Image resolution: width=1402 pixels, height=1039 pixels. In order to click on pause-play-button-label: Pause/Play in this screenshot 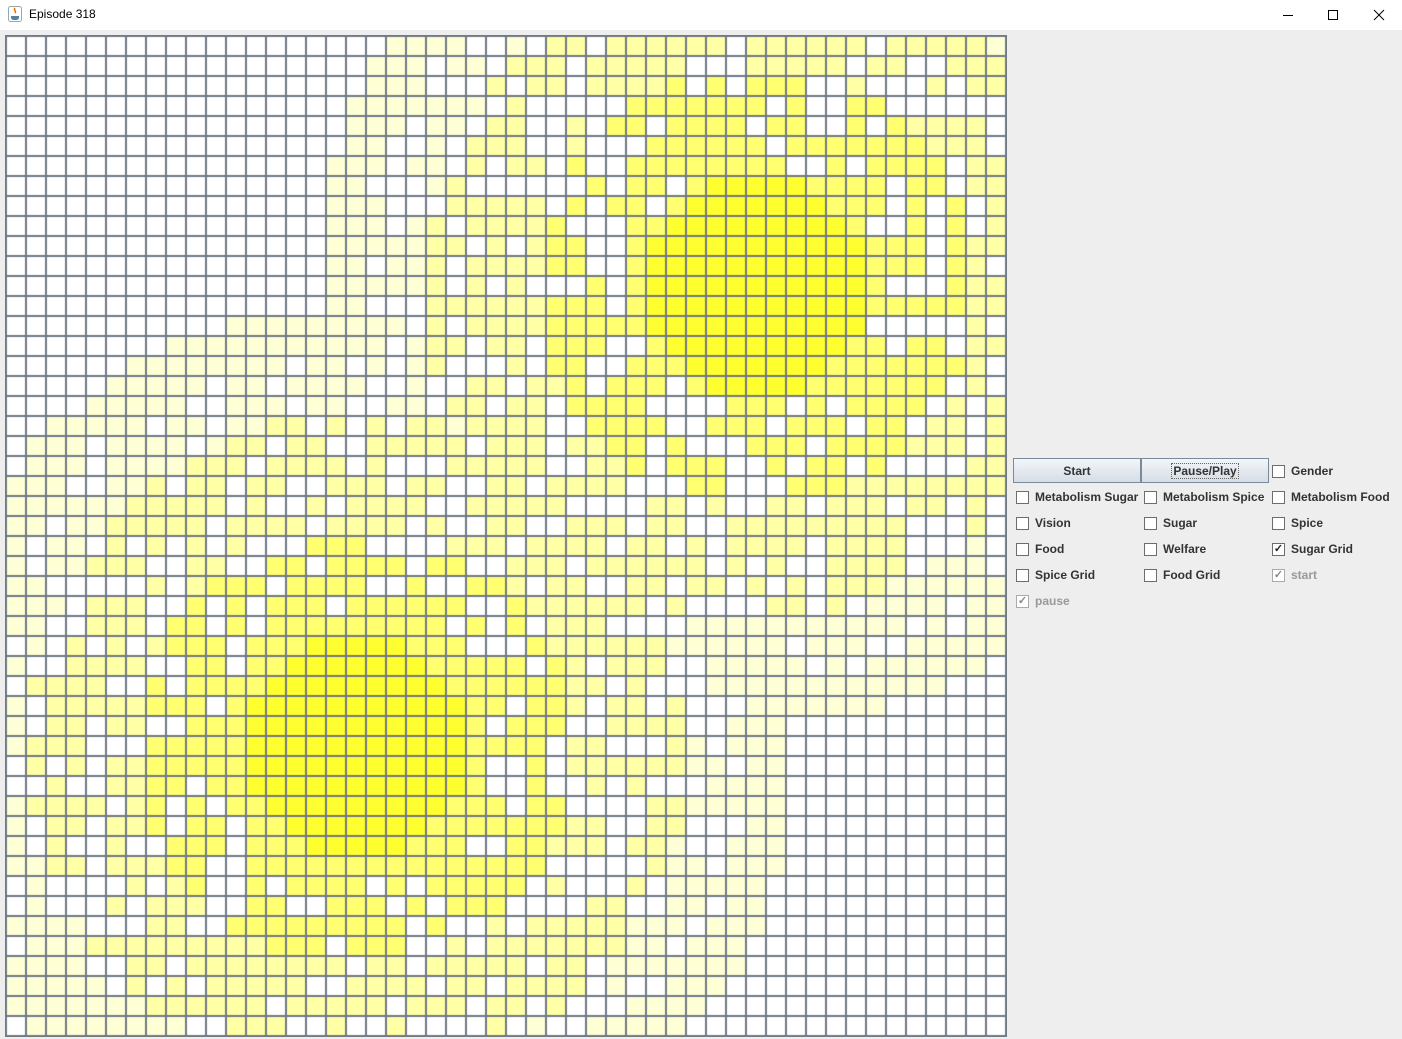, I will do `click(1205, 470)`.